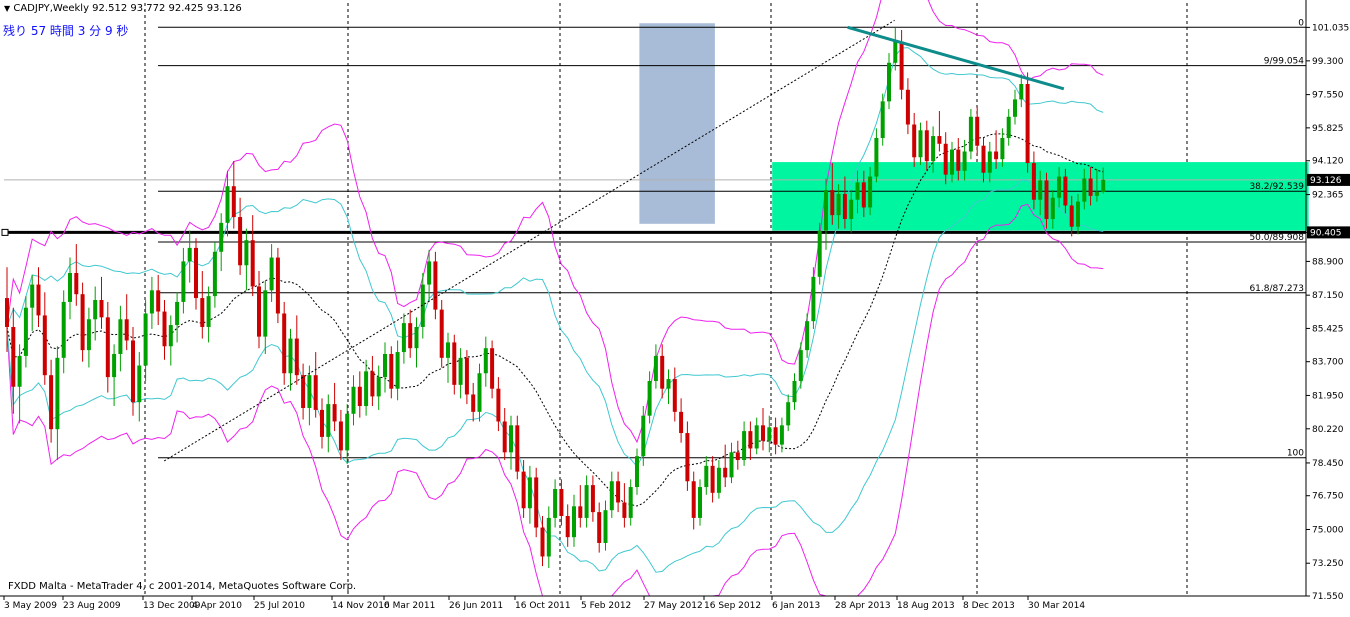 This screenshot has width=1350, height=617. Describe the element at coordinates (732, 606) in the screenshot. I see `x-tick-label: 16 Sep 2012` at that location.